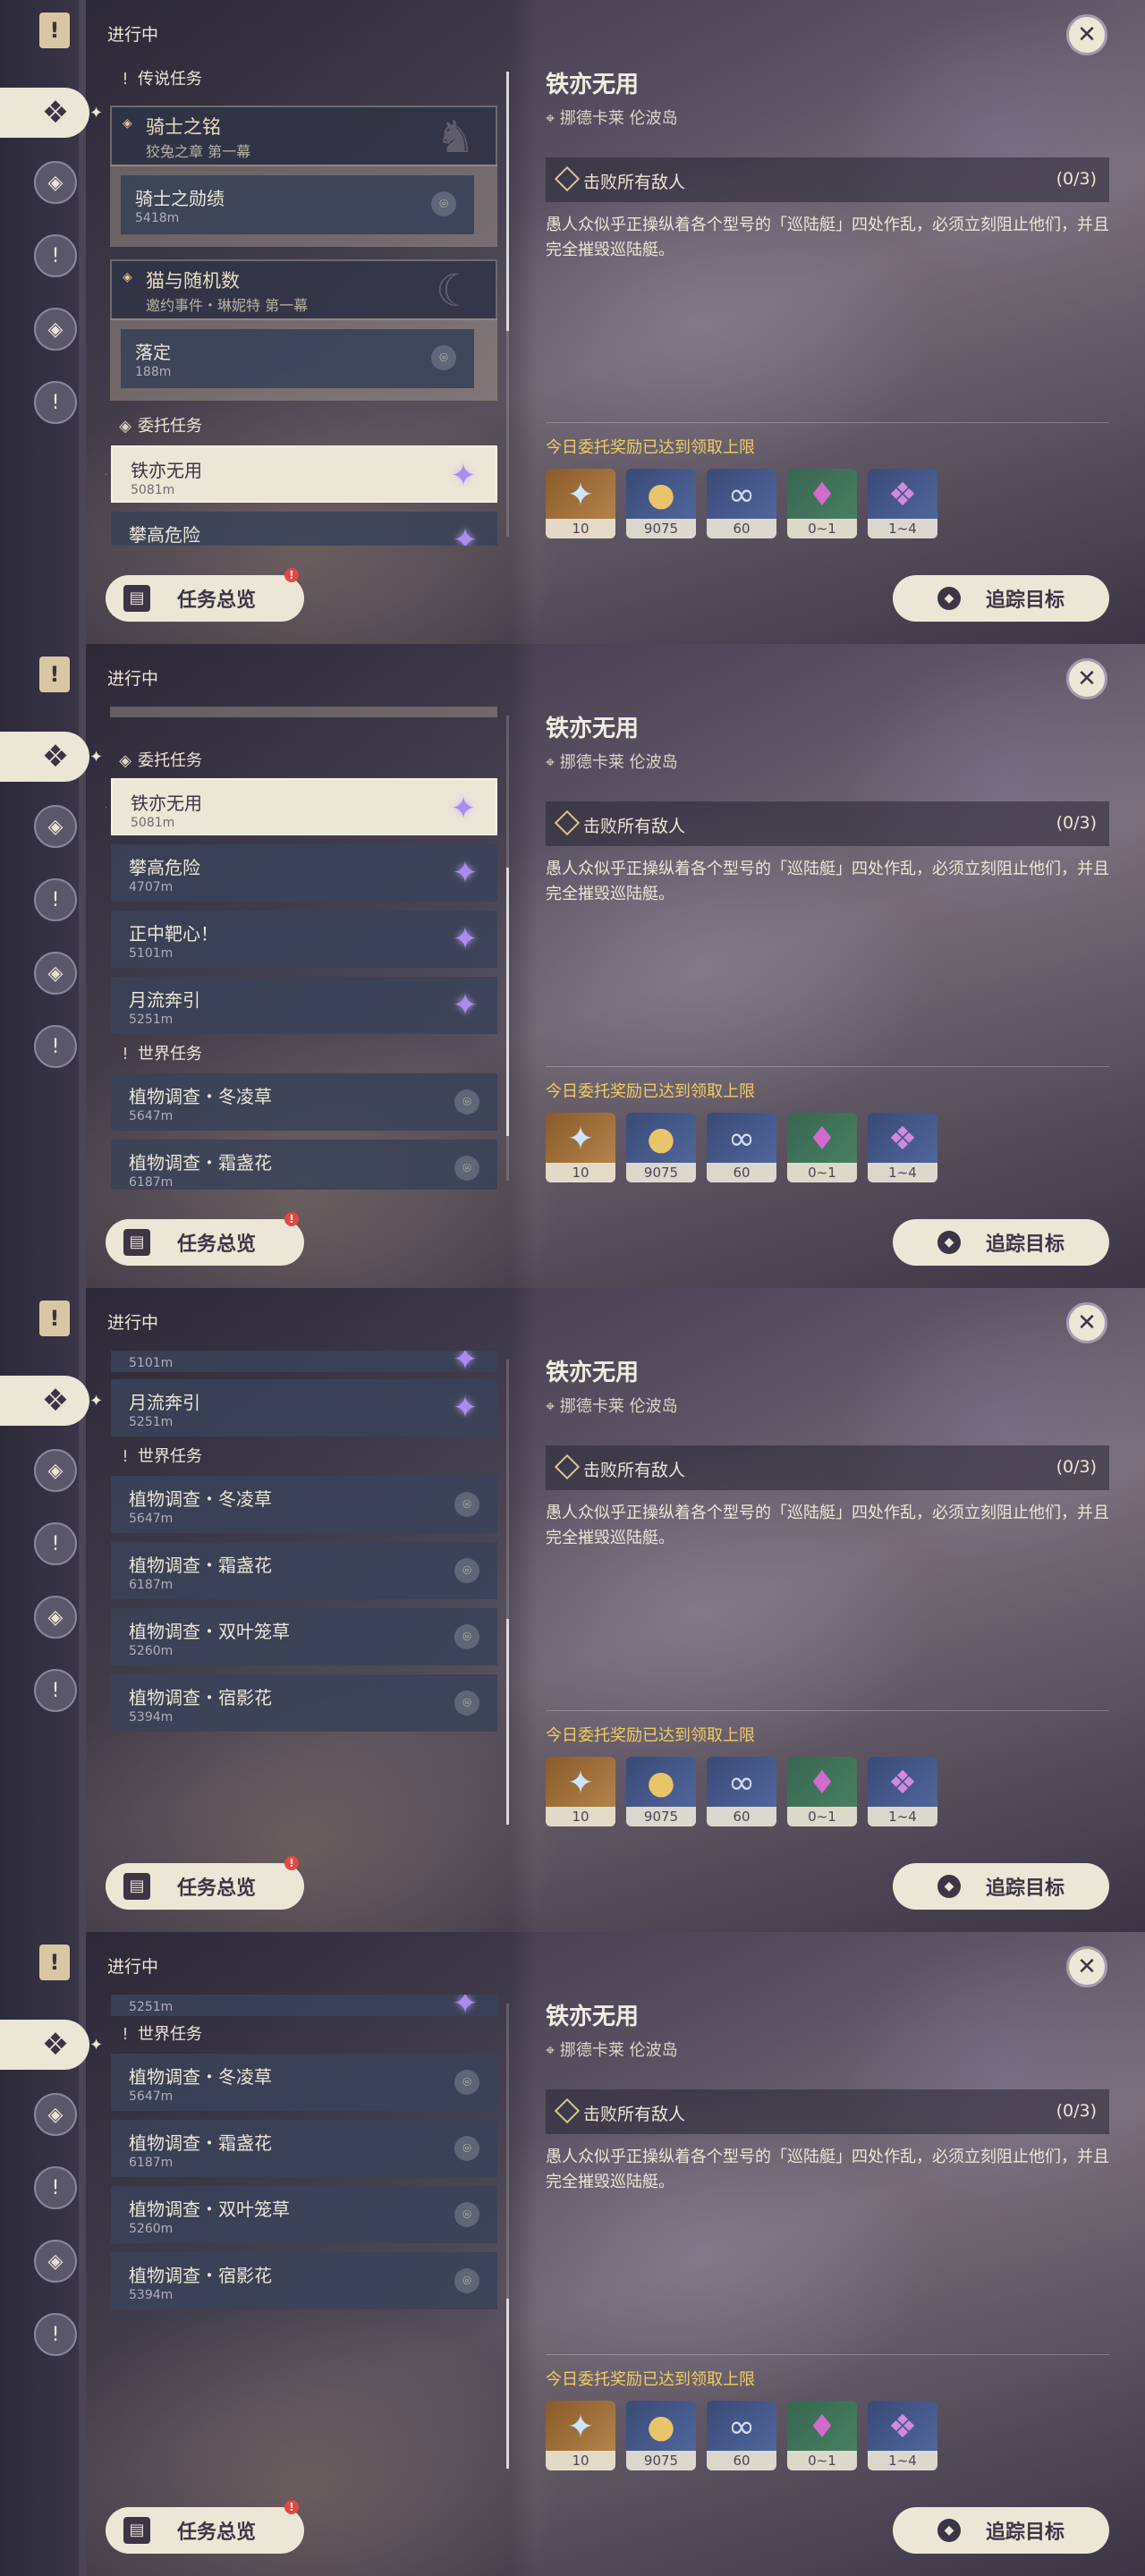 This screenshot has height=2576, width=1145. I want to click on legend-quest-card: ◈ 猫与随机数 邀约事件・琳妮特 第一幕 ☾, so click(303, 289).